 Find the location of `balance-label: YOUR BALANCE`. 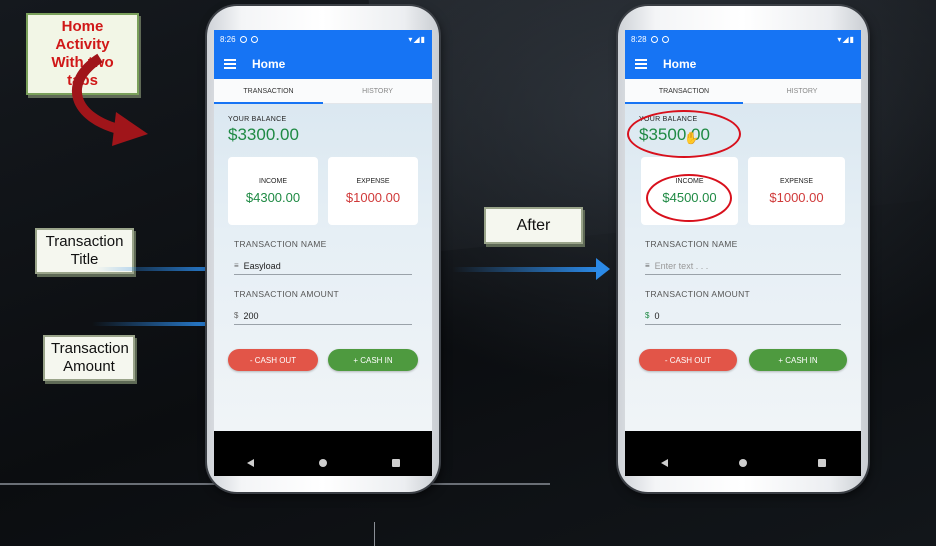

balance-label: YOUR BALANCE is located at coordinates (257, 119).